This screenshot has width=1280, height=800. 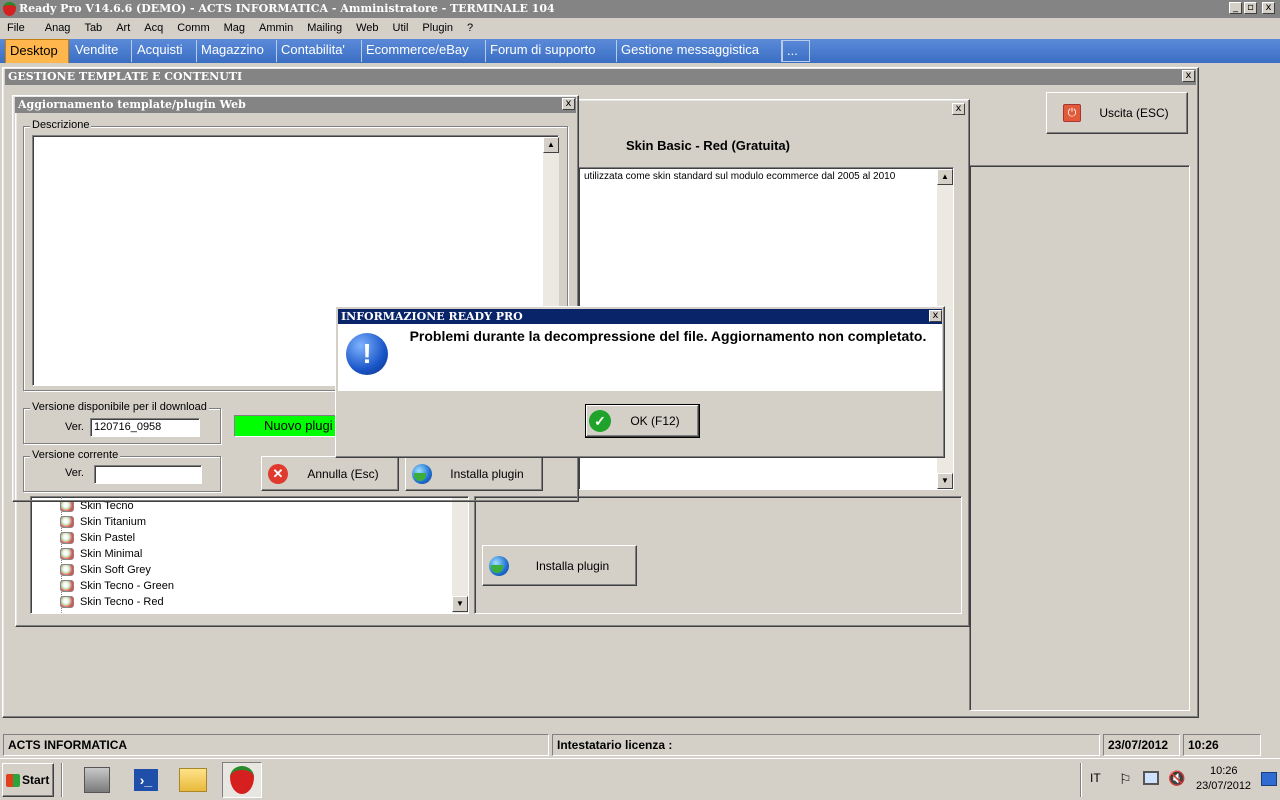 What do you see at coordinates (278, 473) in the screenshot?
I see `cancel-x-icon: ✕` at bounding box center [278, 473].